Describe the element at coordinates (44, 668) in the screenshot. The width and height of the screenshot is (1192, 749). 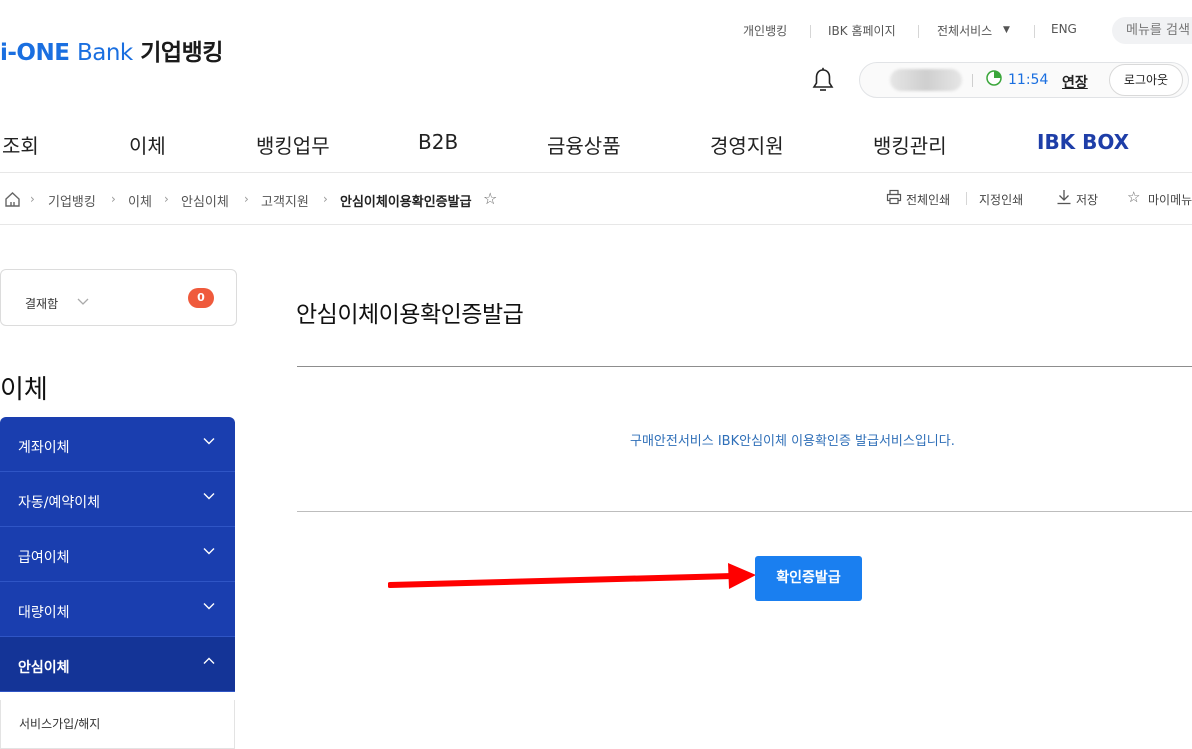
I see `sidebar-item-label: 안심이체` at that location.